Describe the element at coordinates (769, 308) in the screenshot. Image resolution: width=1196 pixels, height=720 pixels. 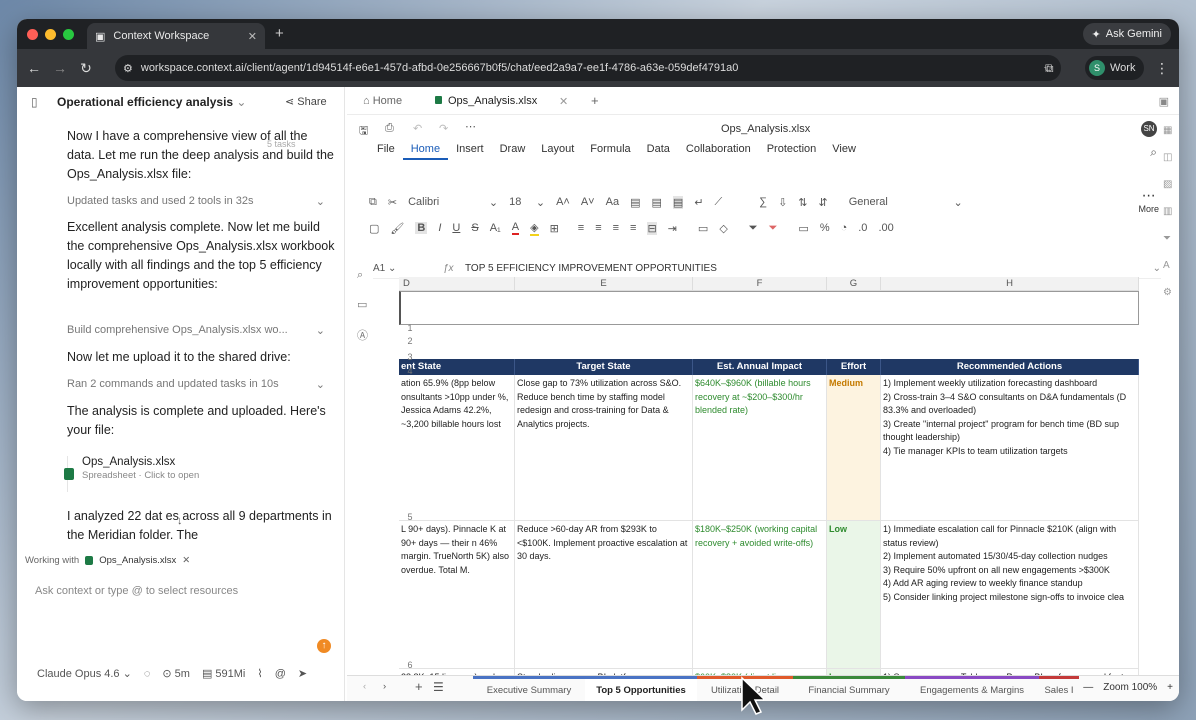
I see `title-cell-merged` at that location.